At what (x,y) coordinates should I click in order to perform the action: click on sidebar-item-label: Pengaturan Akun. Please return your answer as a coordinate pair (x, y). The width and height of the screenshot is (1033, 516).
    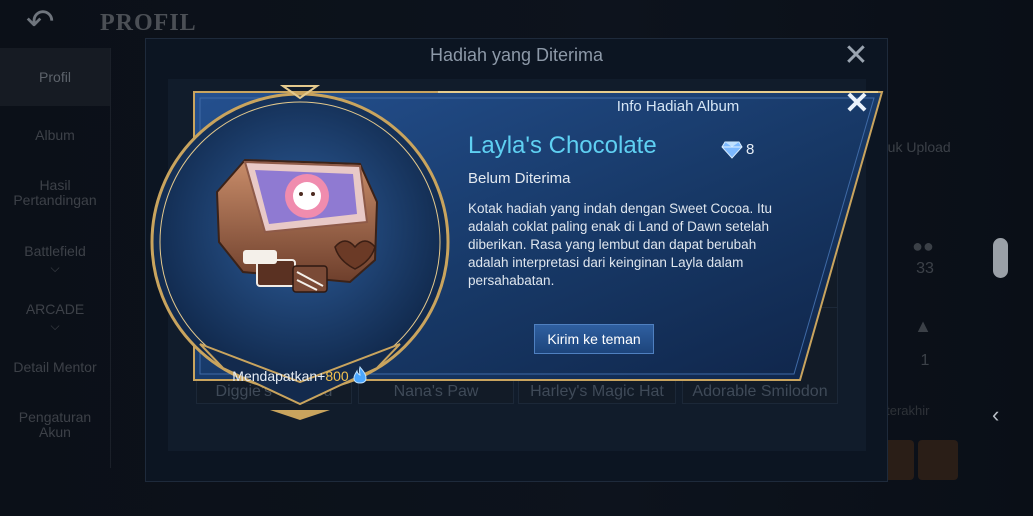
    Looking at the image, I should click on (55, 424).